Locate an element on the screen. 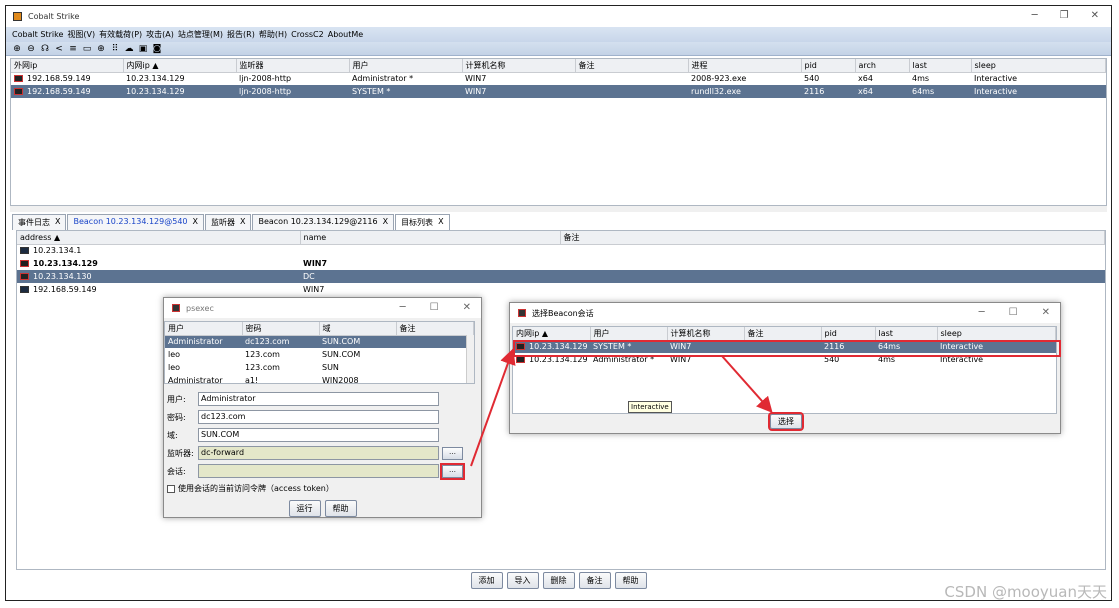  window-icon: ▭ is located at coordinates (87, 49).